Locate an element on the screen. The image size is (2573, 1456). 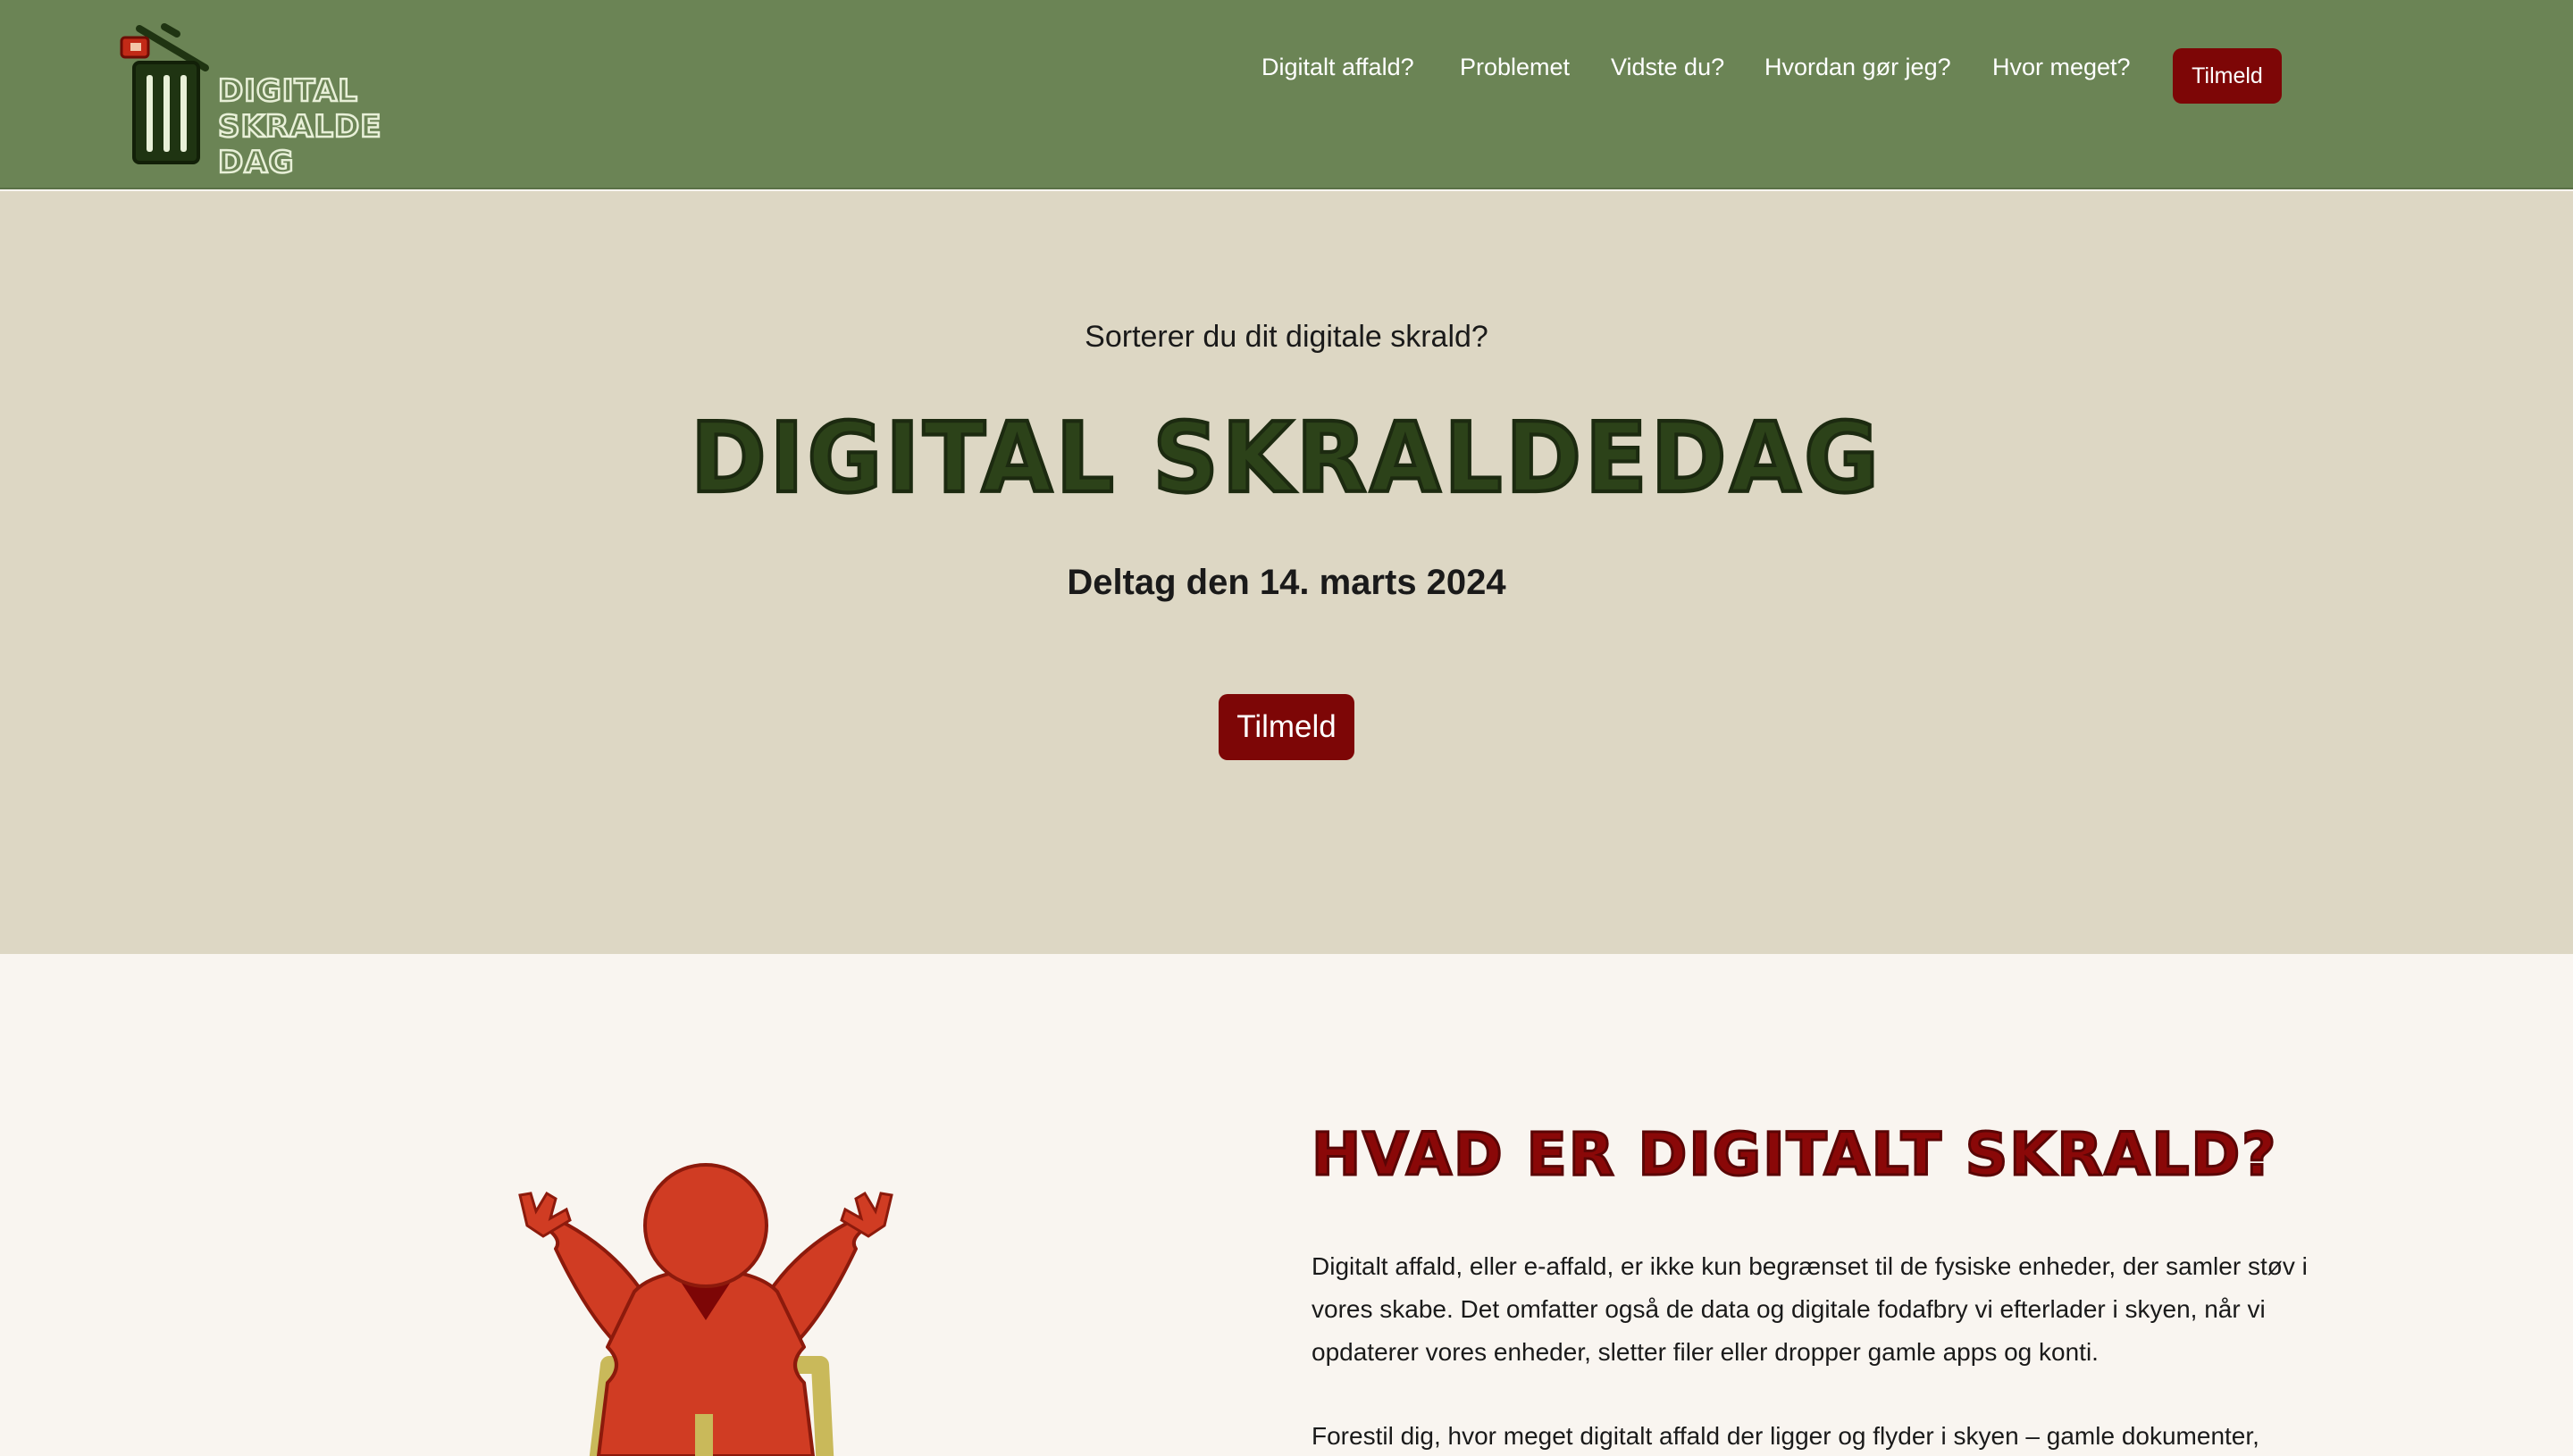
hero-title: DIGITAL SKRALDEDAG is located at coordinates (1286, 458).